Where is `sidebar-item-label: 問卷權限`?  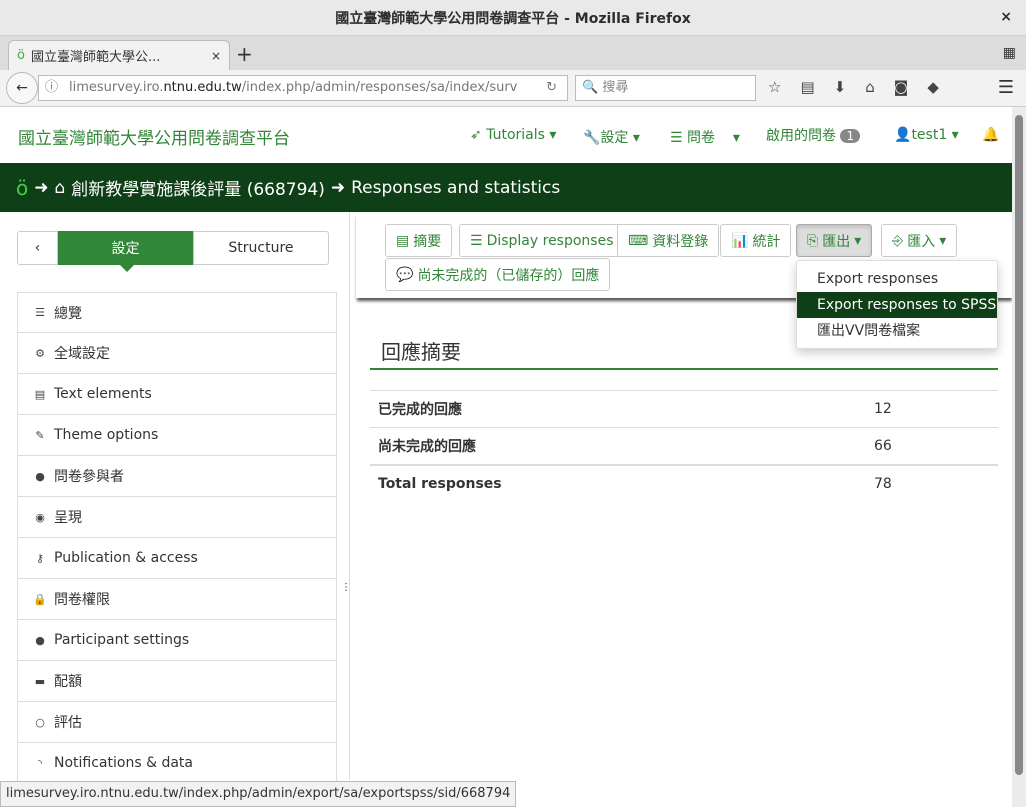
sidebar-item-label: 問卷權限 is located at coordinates (82, 600).